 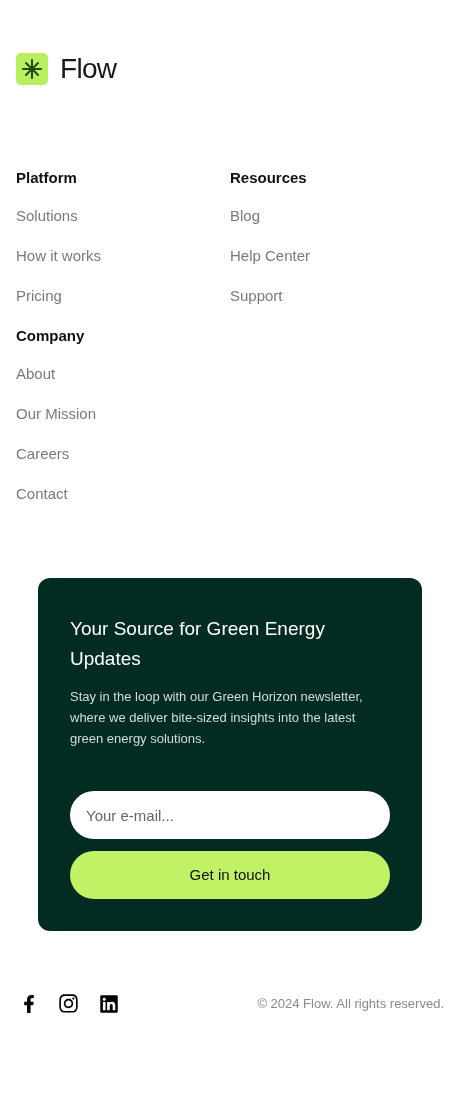 What do you see at coordinates (68, 1003) in the screenshot?
I see `instagram-icon` at bounding box center [68, 1003].